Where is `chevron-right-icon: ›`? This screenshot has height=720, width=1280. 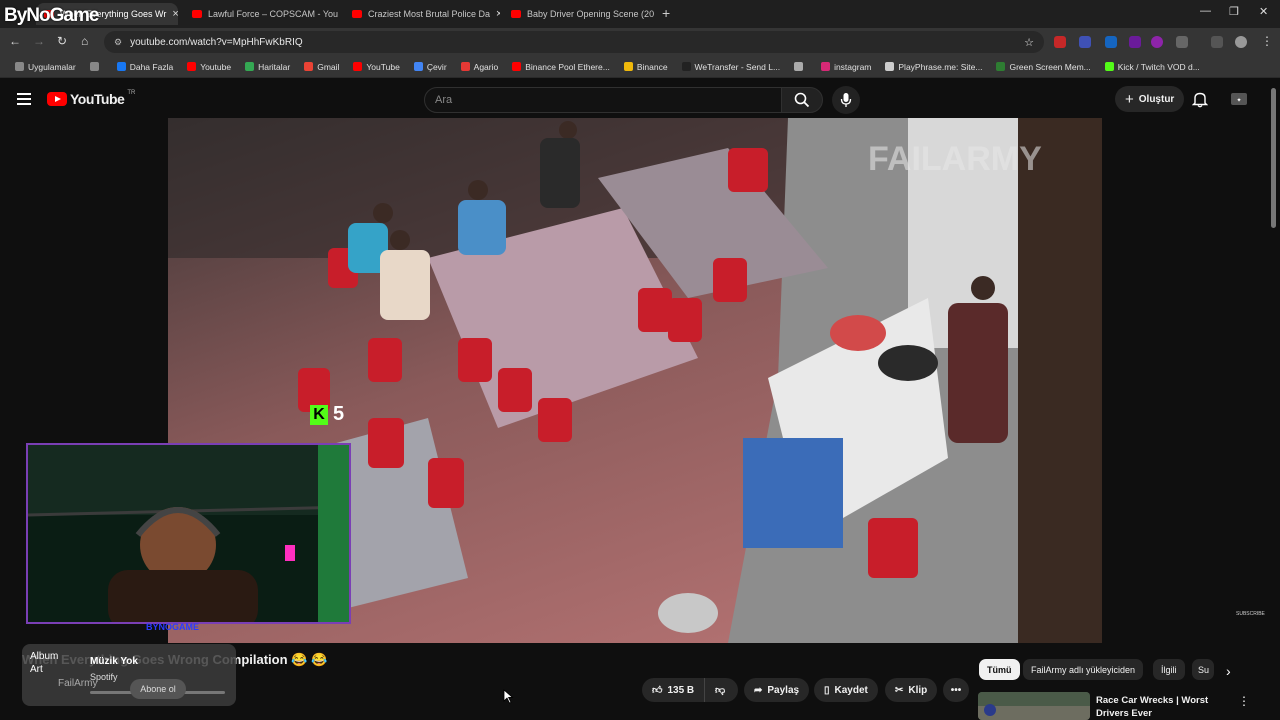 chevron-right-icon: › is located at coordinates (1228, 671).